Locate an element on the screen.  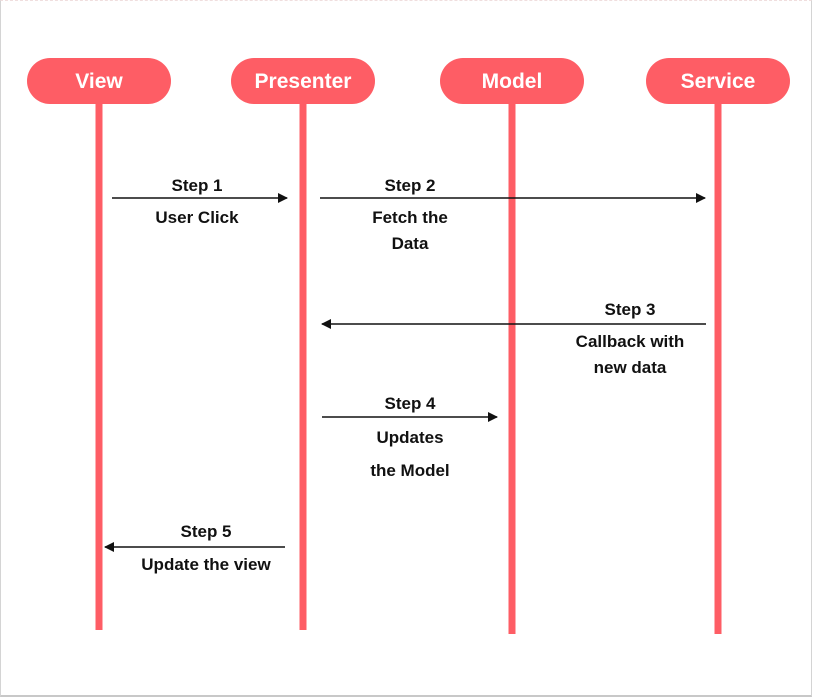
actor-label: Model is located at coordinates (512, 81).